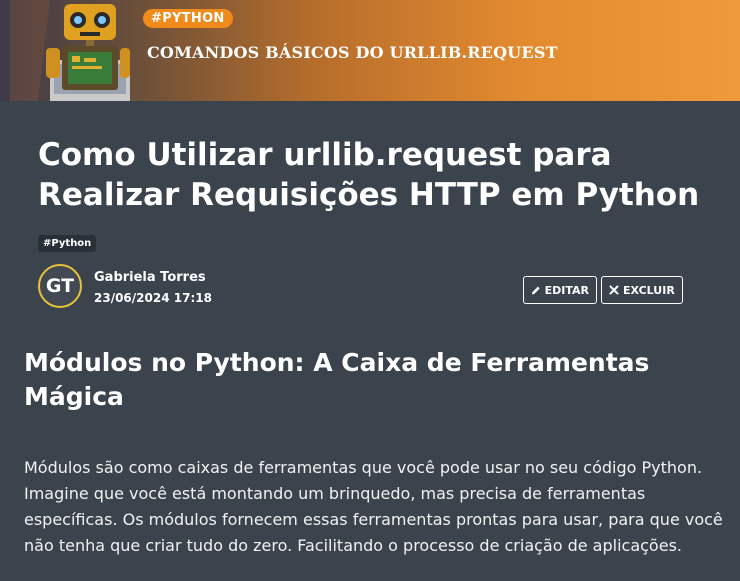 The image size is (740, 581). I want to click on publish-date: 23/06/2024 17:18, so click(153, 298).